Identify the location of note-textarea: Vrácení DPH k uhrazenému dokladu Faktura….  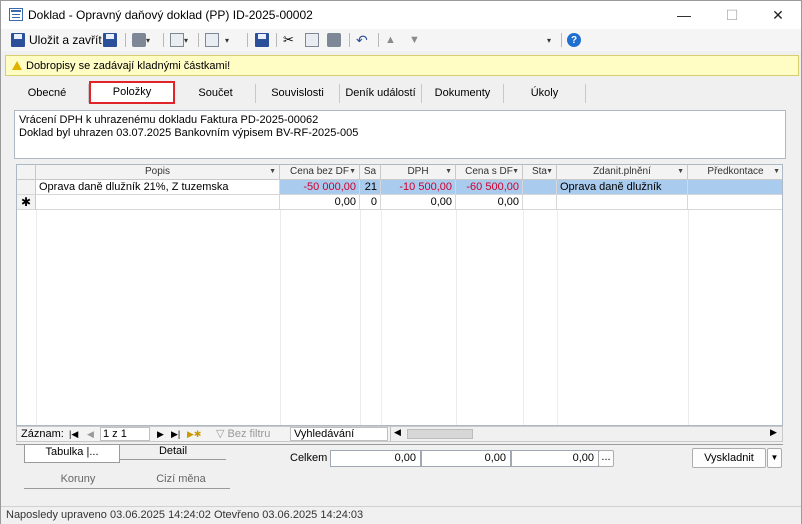
(400, 134).